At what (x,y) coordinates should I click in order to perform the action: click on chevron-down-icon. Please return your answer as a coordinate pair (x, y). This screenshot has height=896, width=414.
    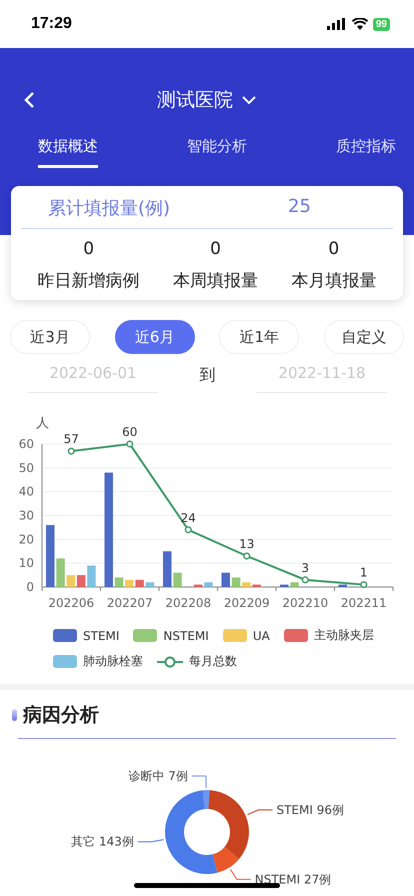
    Looking at the image, I should click on (249, 100).